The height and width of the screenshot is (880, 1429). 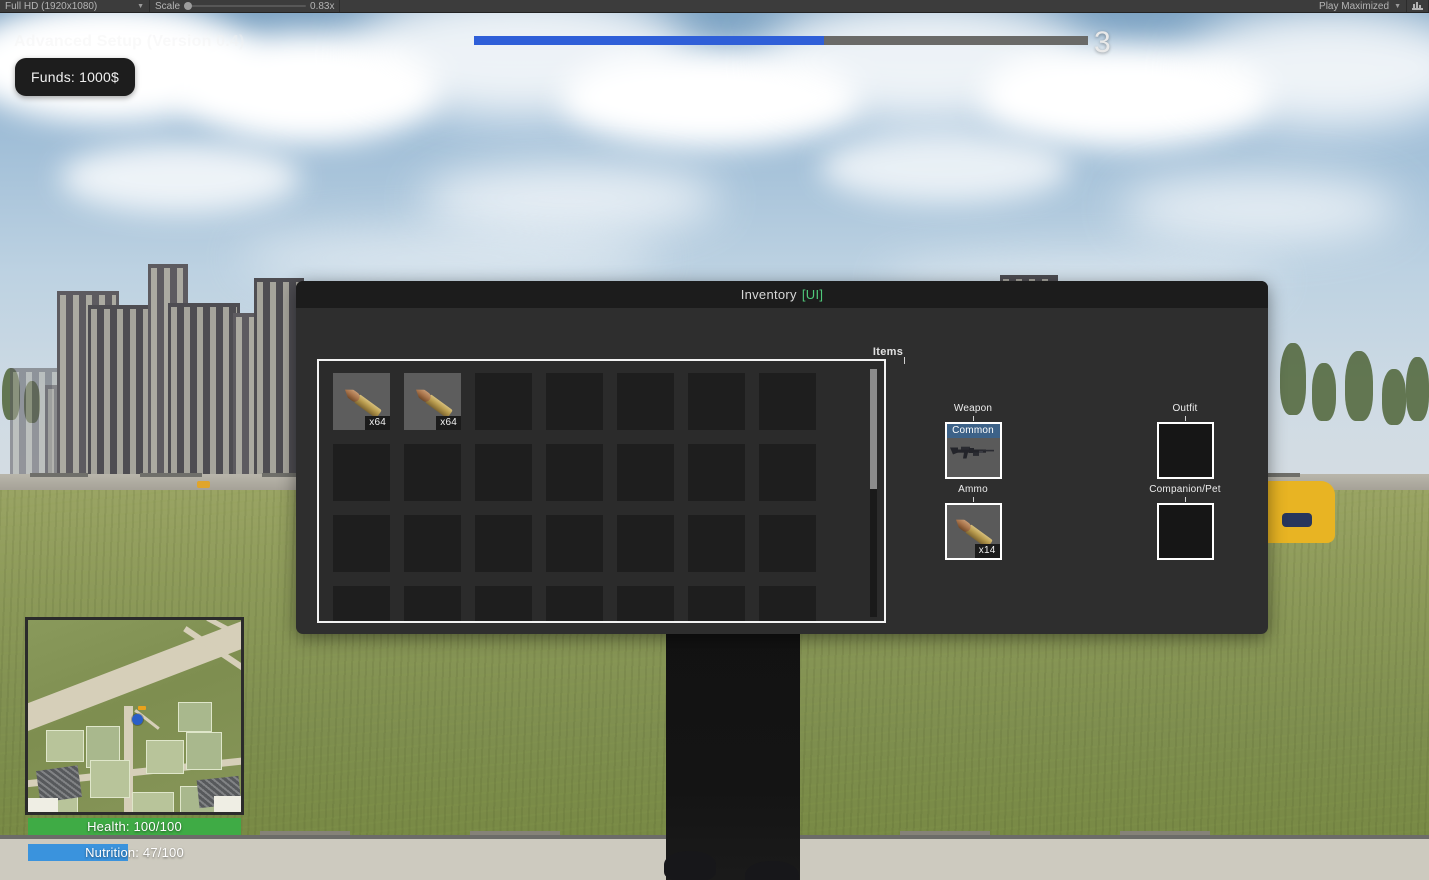 What do you see at coordinates (322, 6) in the screenshot?
I see `scale-value: 0.83x` at bounding box center [322, 6].